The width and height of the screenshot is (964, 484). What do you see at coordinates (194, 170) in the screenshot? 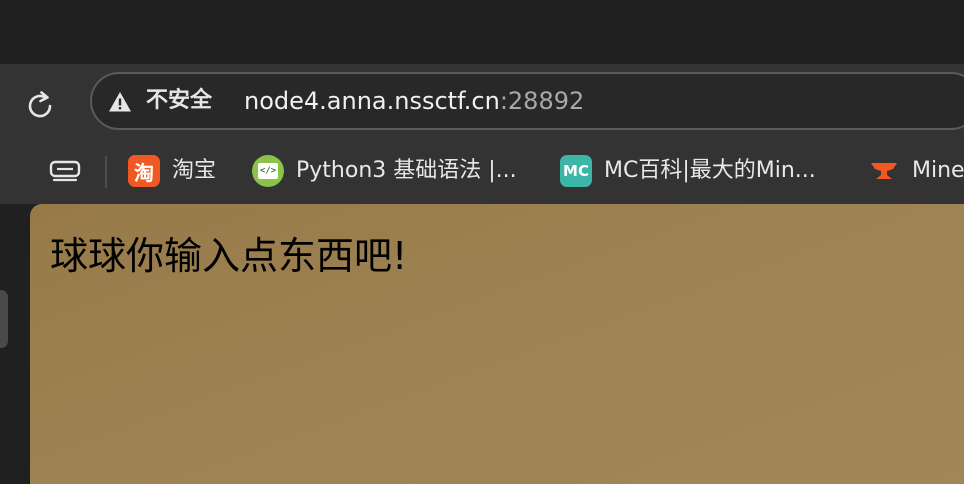
I see `bookmark-label: 淘宝` at bounding box center [194, 170].